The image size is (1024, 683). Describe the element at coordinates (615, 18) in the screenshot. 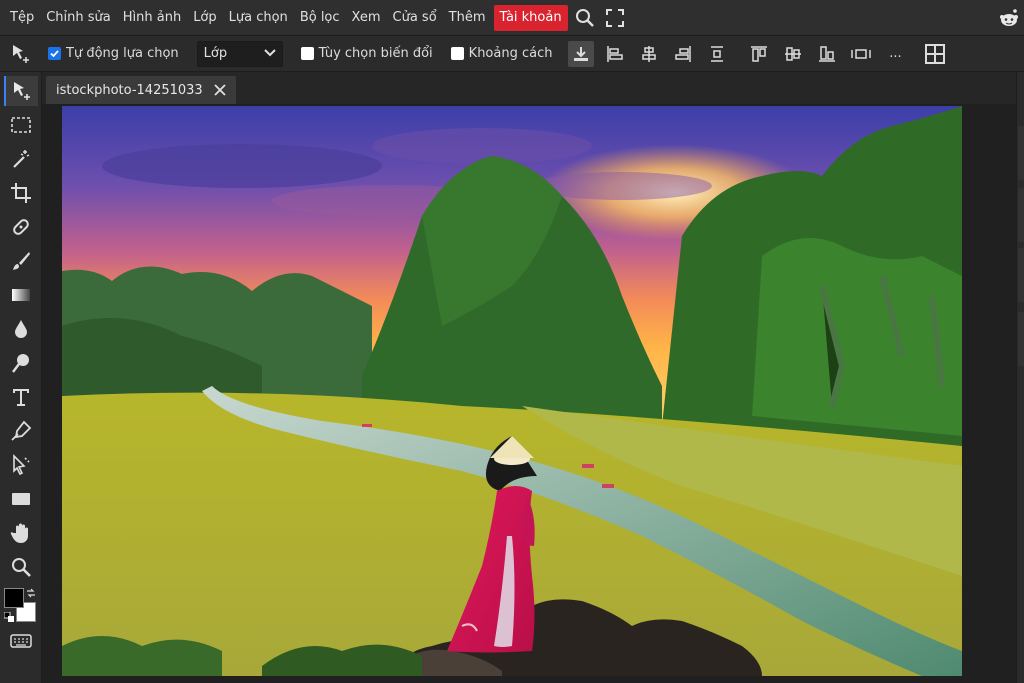

I see `fullscreen-icon` at that location.